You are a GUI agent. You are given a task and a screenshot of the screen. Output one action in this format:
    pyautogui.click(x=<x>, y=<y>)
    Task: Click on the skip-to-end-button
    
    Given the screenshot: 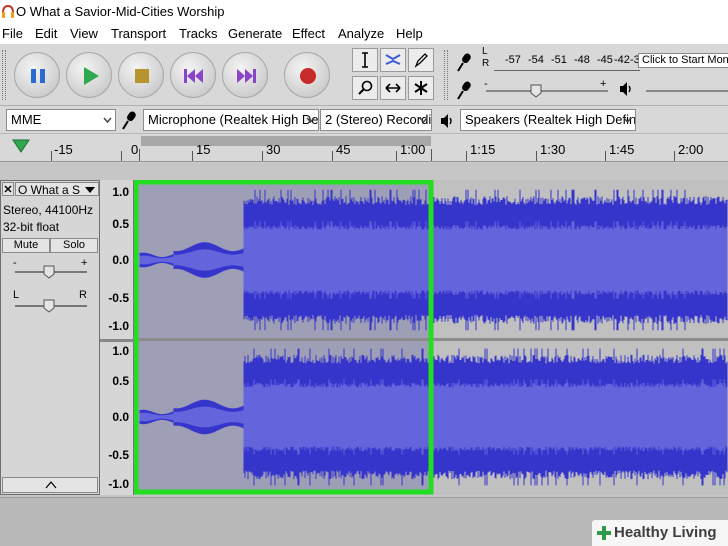 What is the action you would take?
    pyautogui.click(x=245, y=75)
    